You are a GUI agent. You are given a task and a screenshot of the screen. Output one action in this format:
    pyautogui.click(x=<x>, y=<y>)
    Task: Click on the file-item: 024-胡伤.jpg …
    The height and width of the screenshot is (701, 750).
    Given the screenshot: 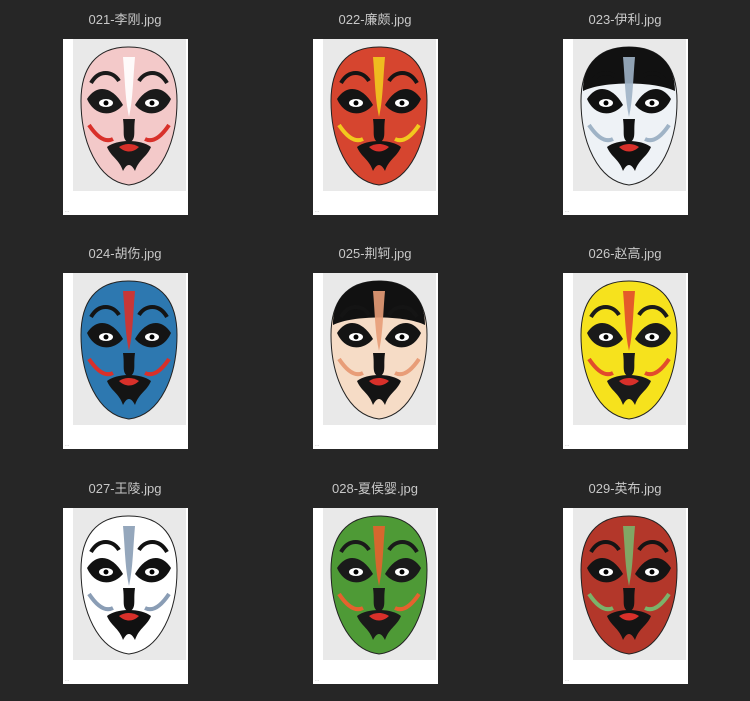 What is the action you would take?
    pyautogui.click(x=125, y=350)
    